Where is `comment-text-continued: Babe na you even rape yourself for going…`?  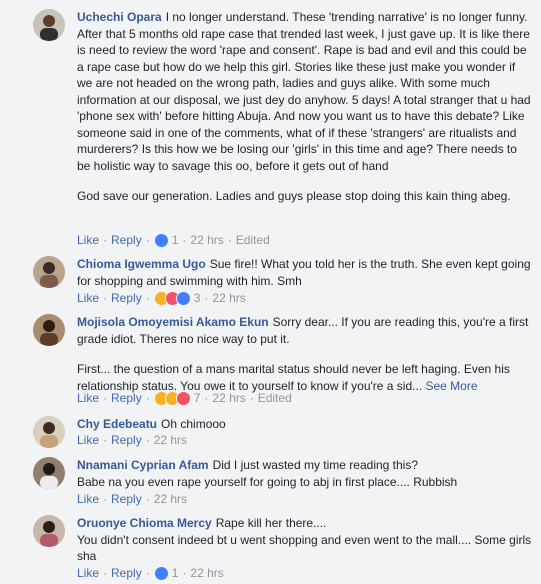 comment-text-continued: Babe na you even rape yourself for going… is located at coordinates (267, 481).